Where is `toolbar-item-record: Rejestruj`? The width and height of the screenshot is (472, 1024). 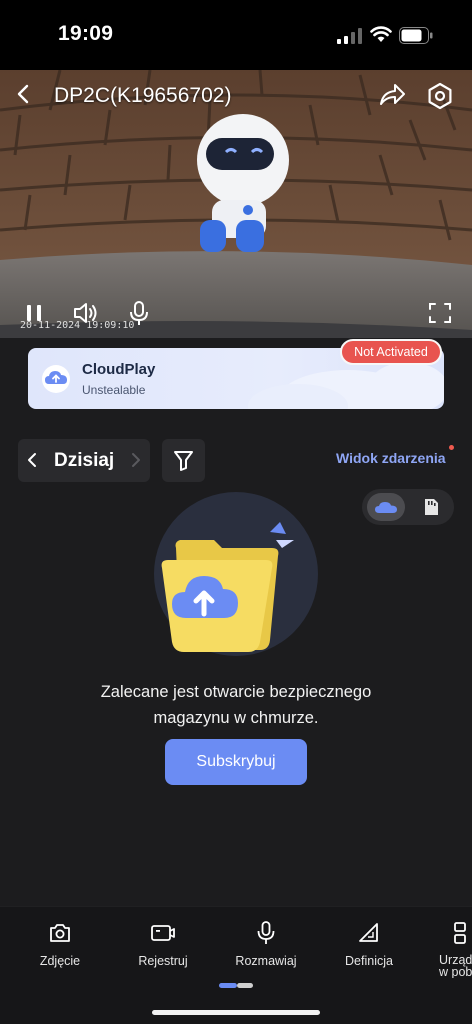 toolbar-item-record: Rejestruj is located at coordinates (163, 944).